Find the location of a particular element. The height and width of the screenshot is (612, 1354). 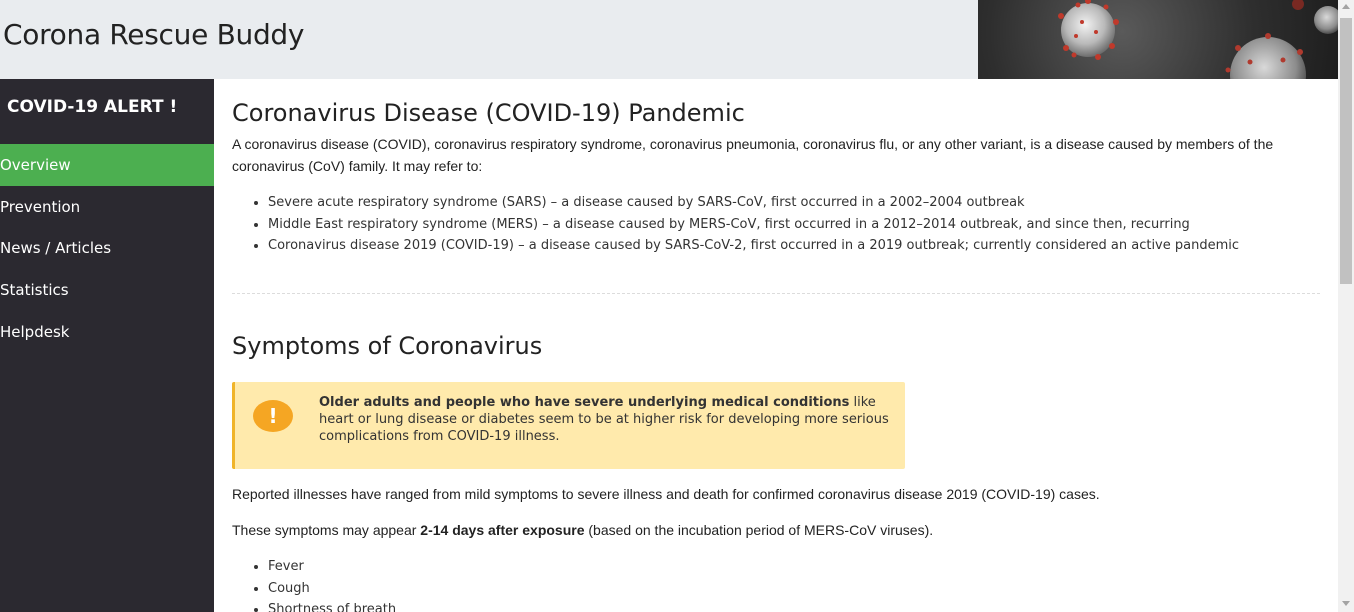

sidebar-item-overview: Overview is located at coordinates (107, 165).